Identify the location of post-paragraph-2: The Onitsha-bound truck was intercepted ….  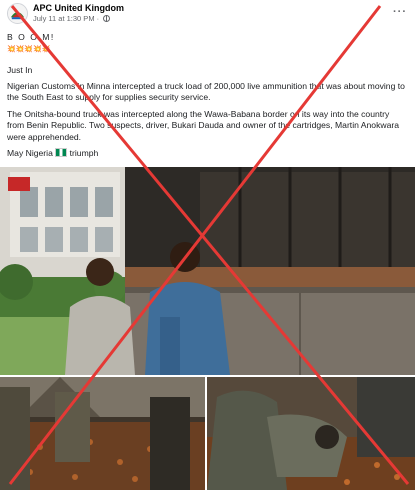
(203, 125).